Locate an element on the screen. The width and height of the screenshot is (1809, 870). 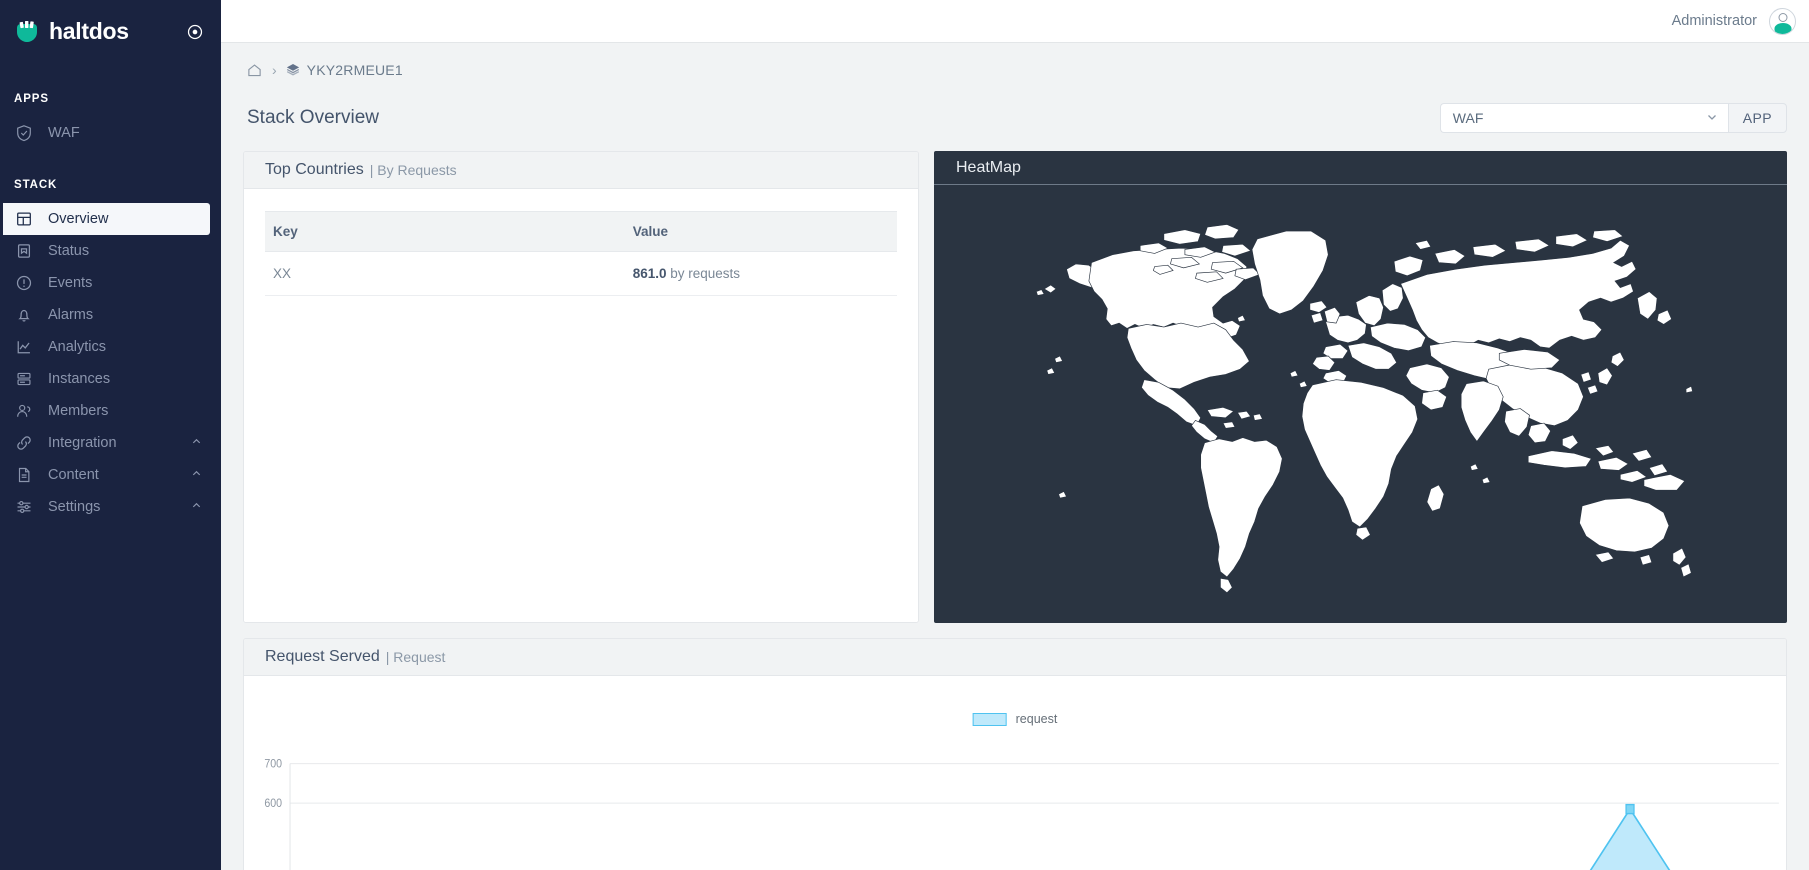
app-select-value: WAF is located at coordinates (1468, 118).